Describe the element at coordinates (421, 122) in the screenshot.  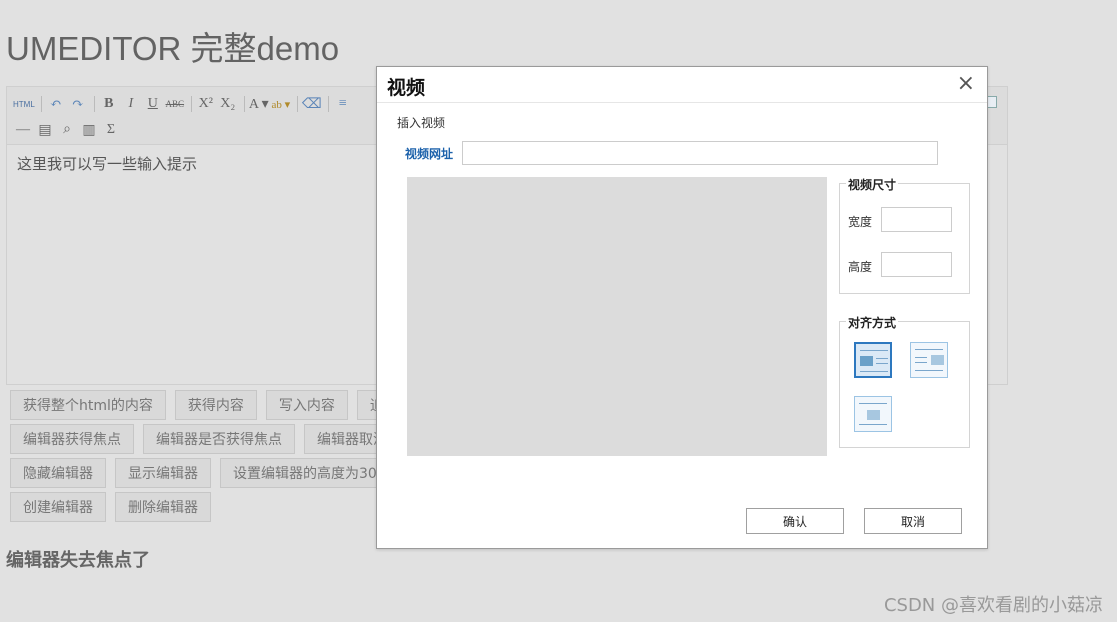
I see `tab-insert-video: 插入视频` at that location.